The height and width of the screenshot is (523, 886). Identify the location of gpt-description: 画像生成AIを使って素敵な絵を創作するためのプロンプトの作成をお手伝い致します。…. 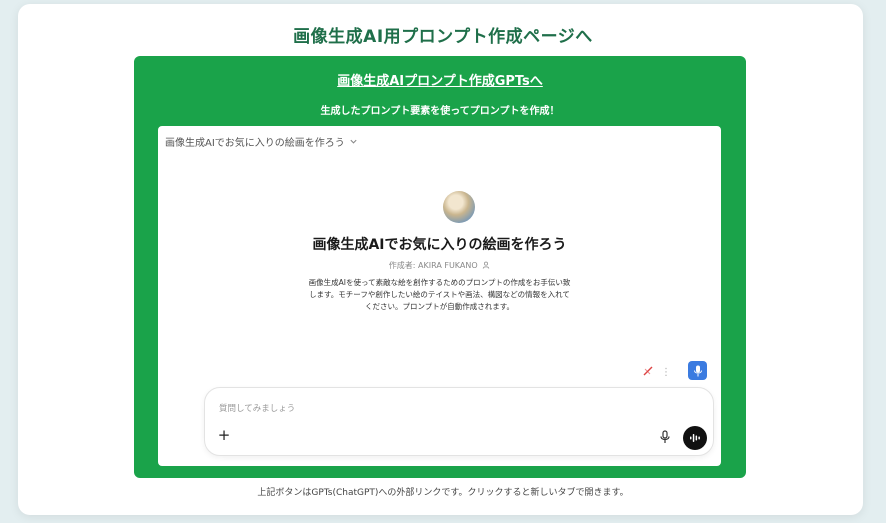
(439, 294).